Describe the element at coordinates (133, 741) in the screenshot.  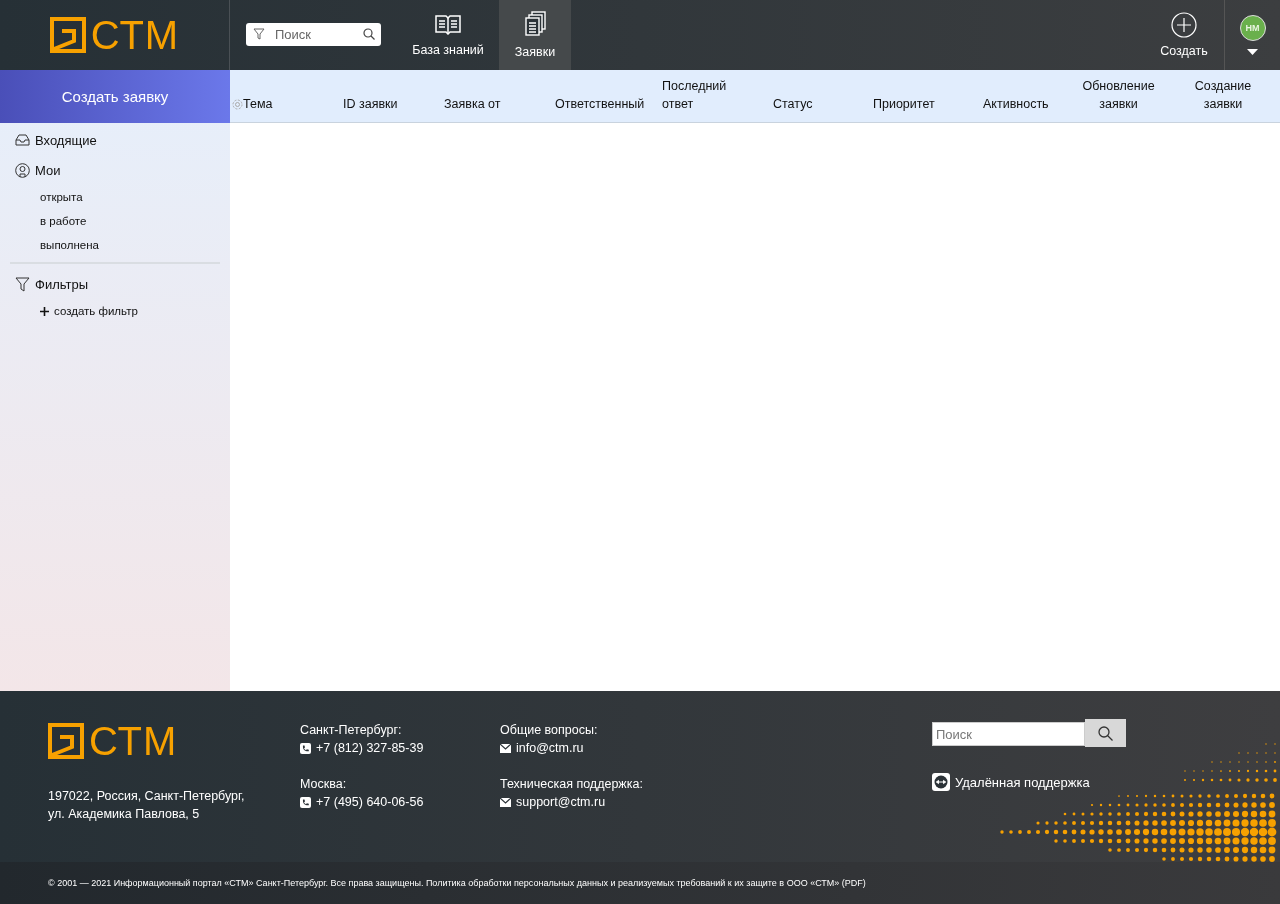
I see `footer-logo-text: СТМ` at that location.